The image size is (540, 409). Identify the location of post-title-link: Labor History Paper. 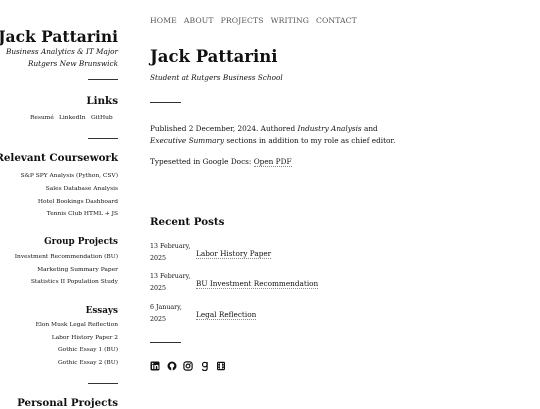
(234, 254).